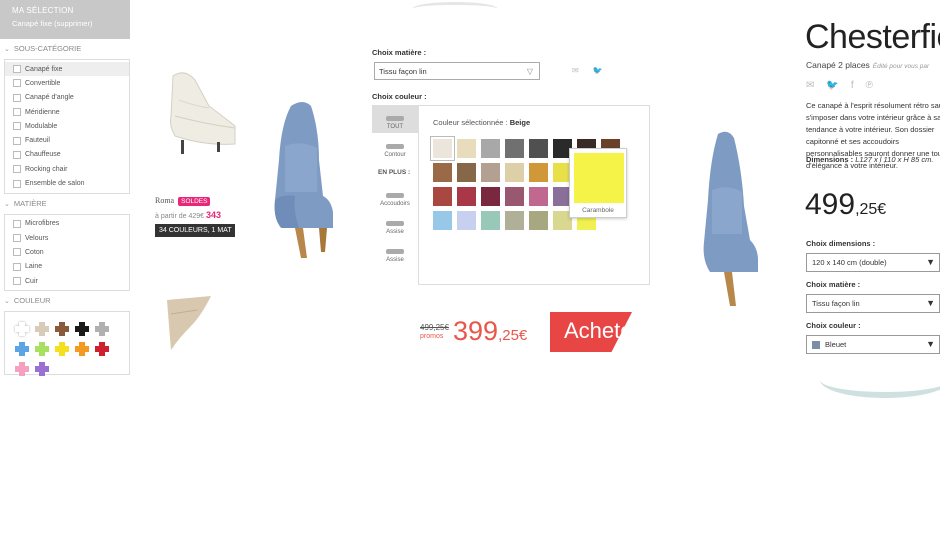 The height and width of the screenshot is (548, 940). What do you see at coordinates (869, 85) in the screenshot?
I see `pinterest-icon: ℗` at bounding box center [869, 85].